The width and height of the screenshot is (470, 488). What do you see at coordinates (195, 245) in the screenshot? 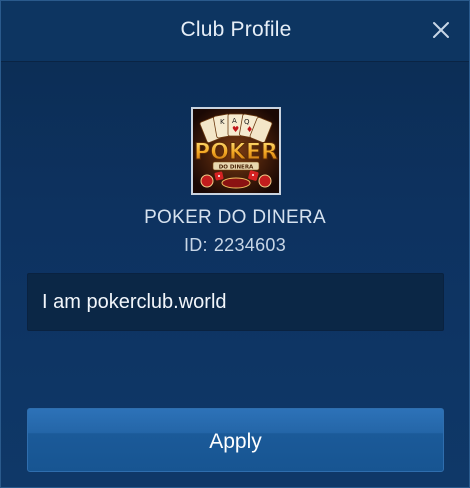
I see `club-id-label: ID:` at bounding box center [195, 245].